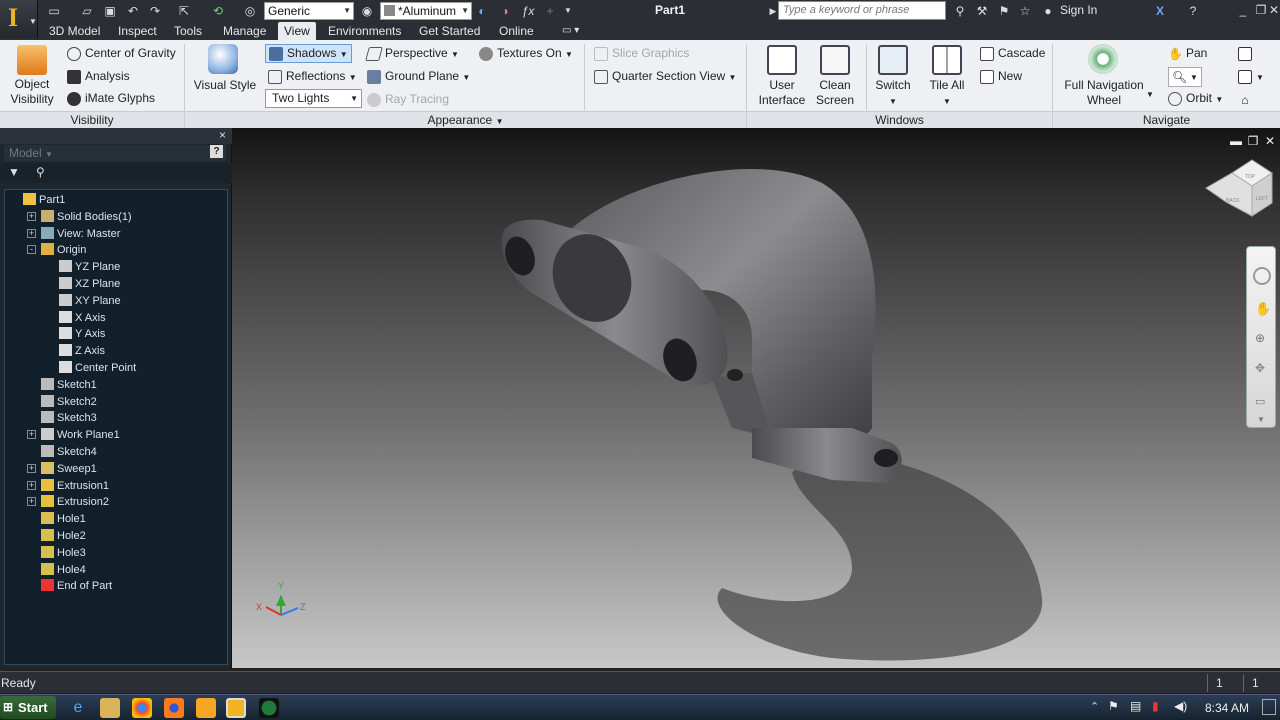 This screenshot has width=1280, height=720. Describe the element at coordinates (960, 11) in the screenshot. I see `binoculars-icon: ⚲` at that location.